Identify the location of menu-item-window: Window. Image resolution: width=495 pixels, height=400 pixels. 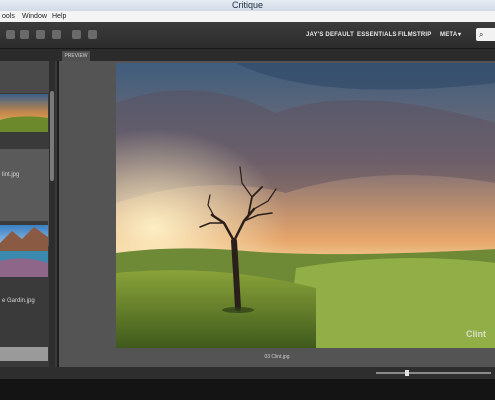
(34, 16).